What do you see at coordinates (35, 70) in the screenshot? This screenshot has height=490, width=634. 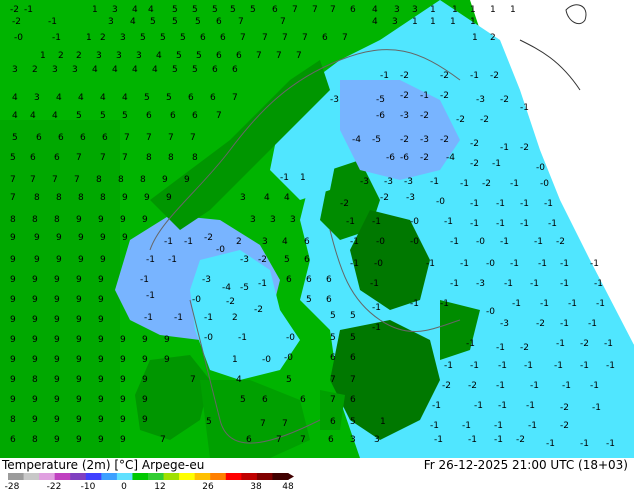 I see `temperature-value: 2` at bounding box center [35, 70].